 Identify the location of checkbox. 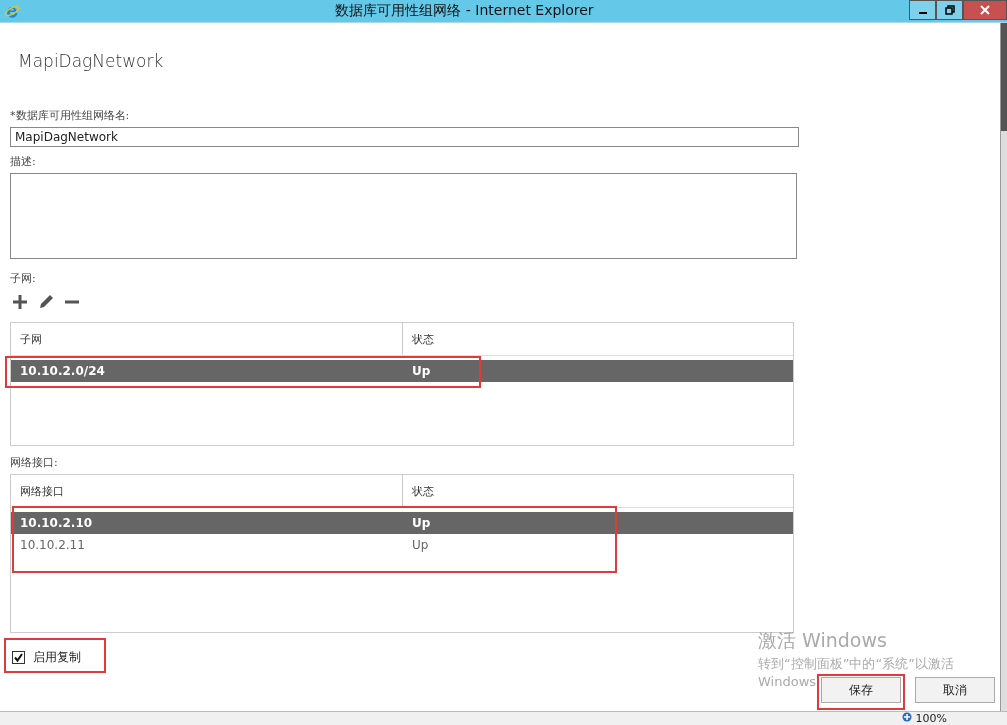
(18, 657).